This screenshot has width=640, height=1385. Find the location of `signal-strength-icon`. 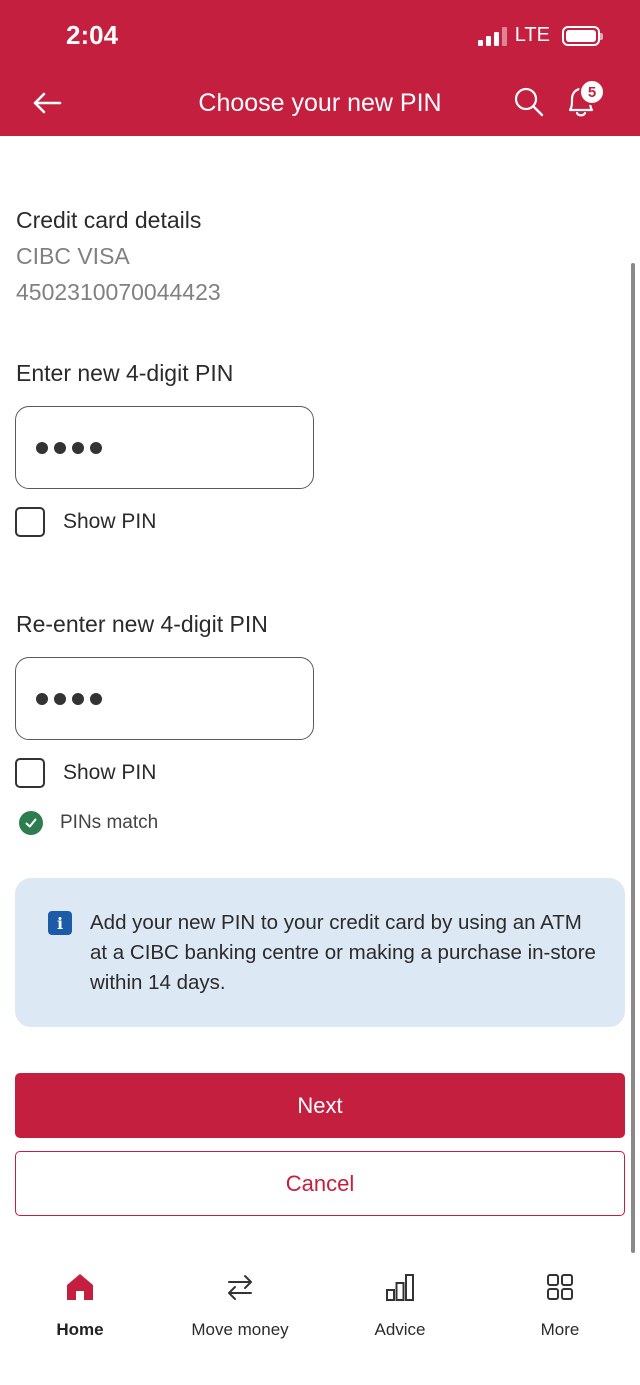

signal-strength-icon is located at coordinates (492, 36).